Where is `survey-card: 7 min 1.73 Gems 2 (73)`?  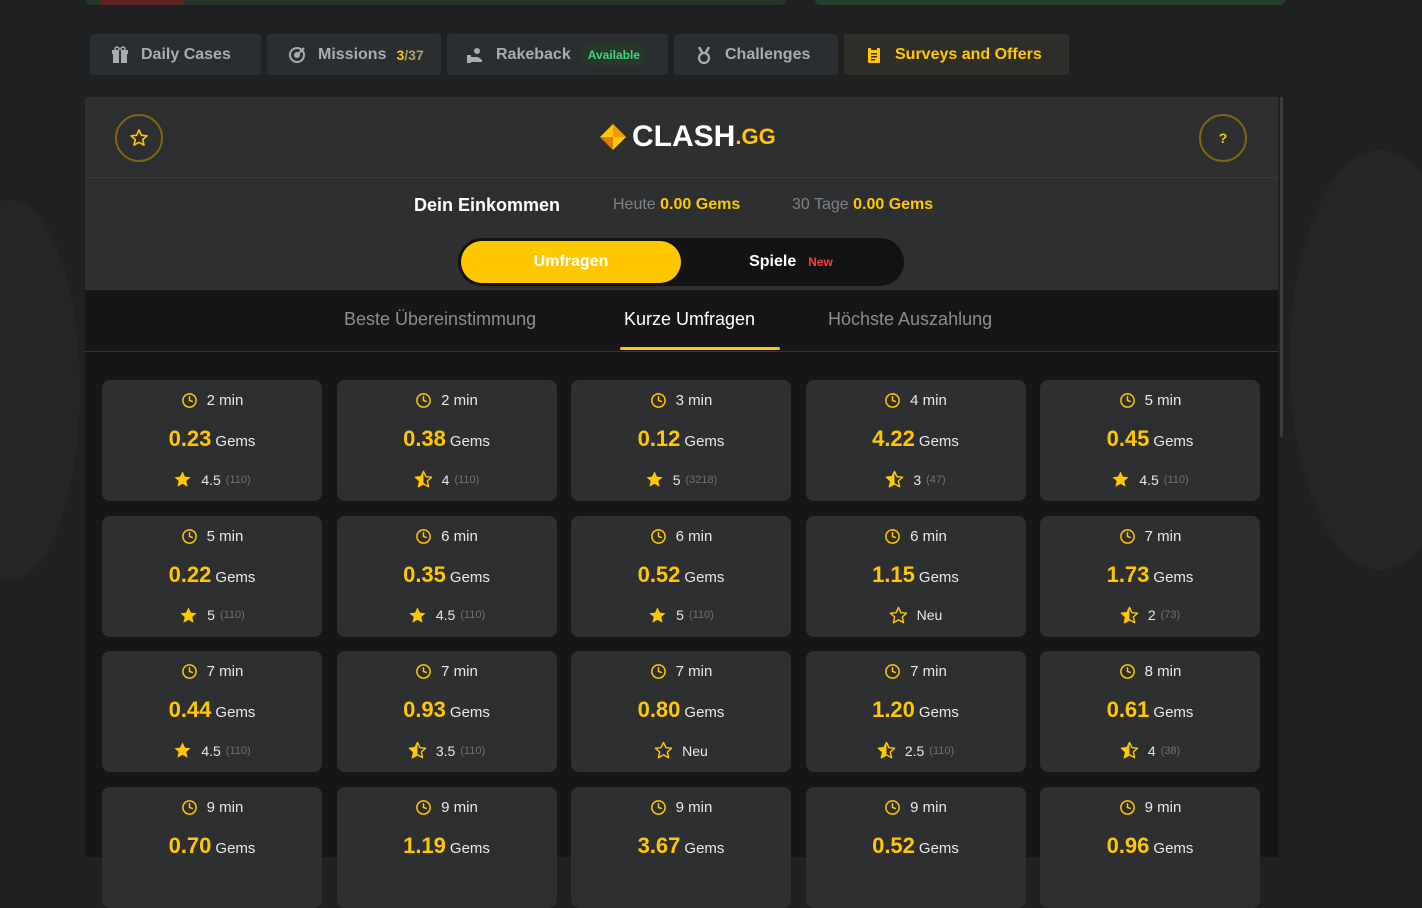 survey-card: 7 min 1.73 Gems 2 (73) is located at coordinates (1150, 576).